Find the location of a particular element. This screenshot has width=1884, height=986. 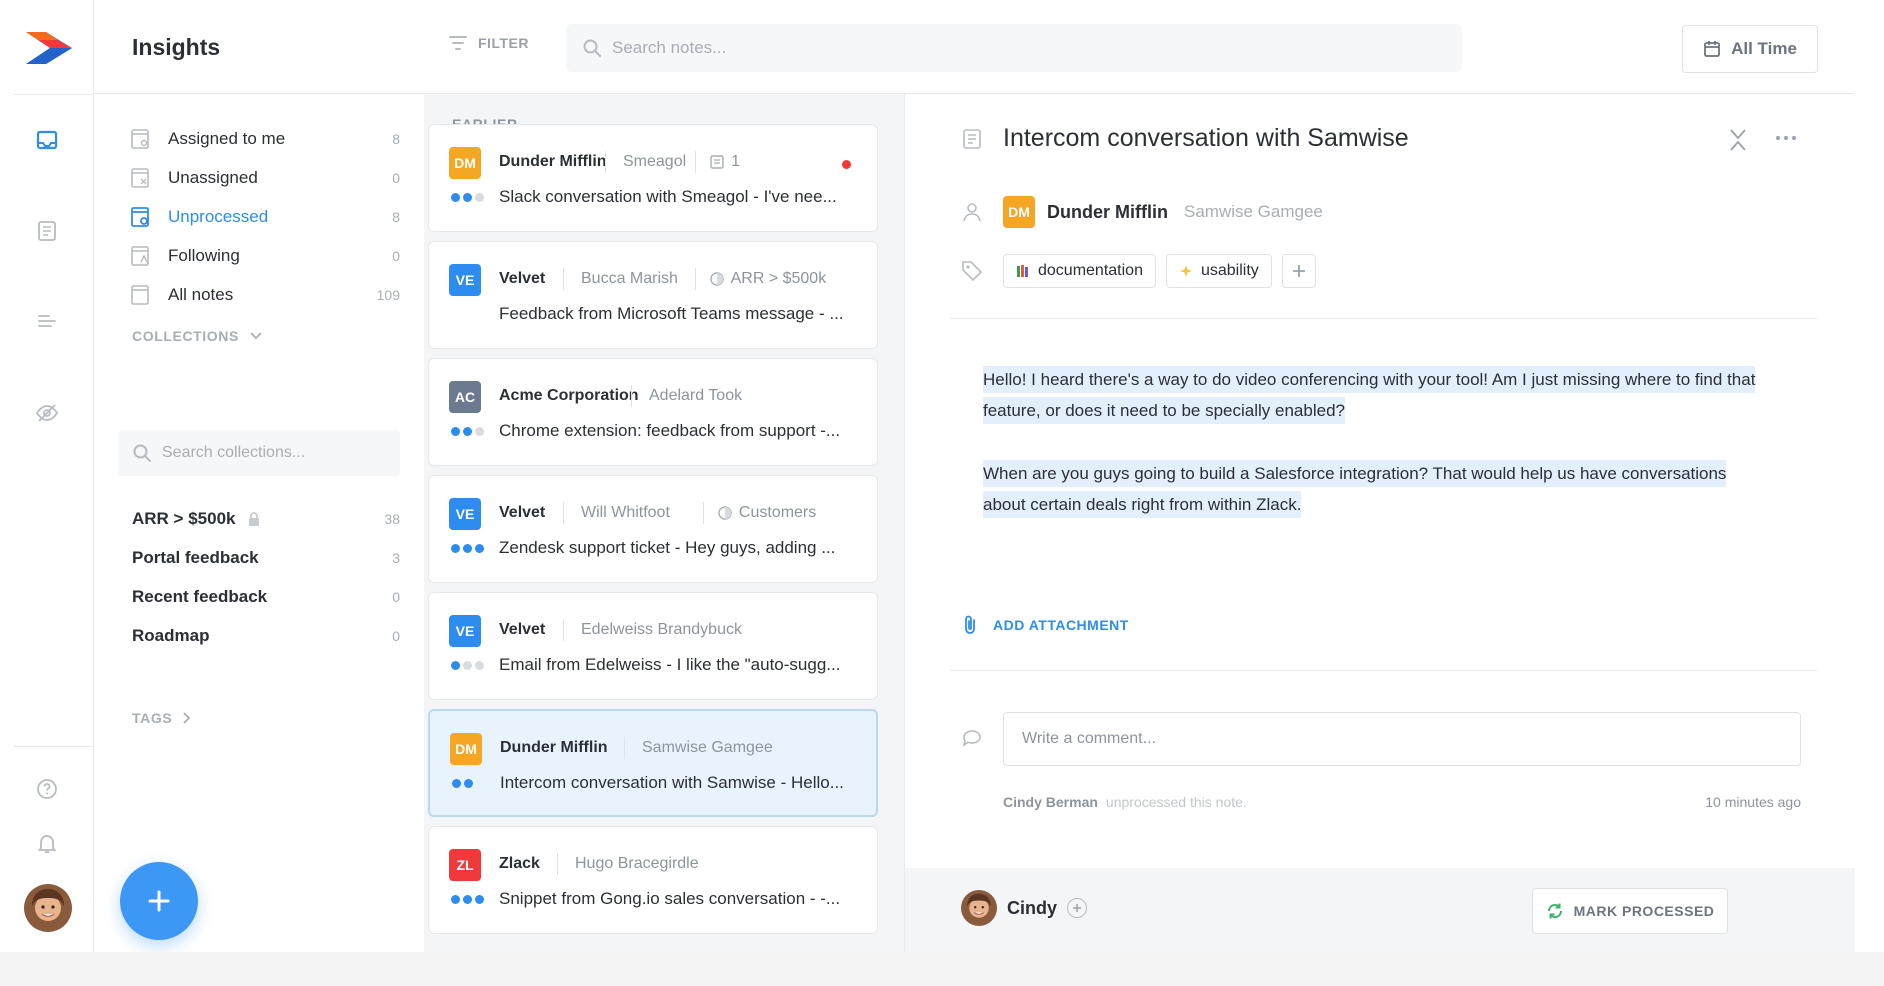

activity-entry: Cindy Berman unprocessed this note. is located at coordinates (1125, 802).